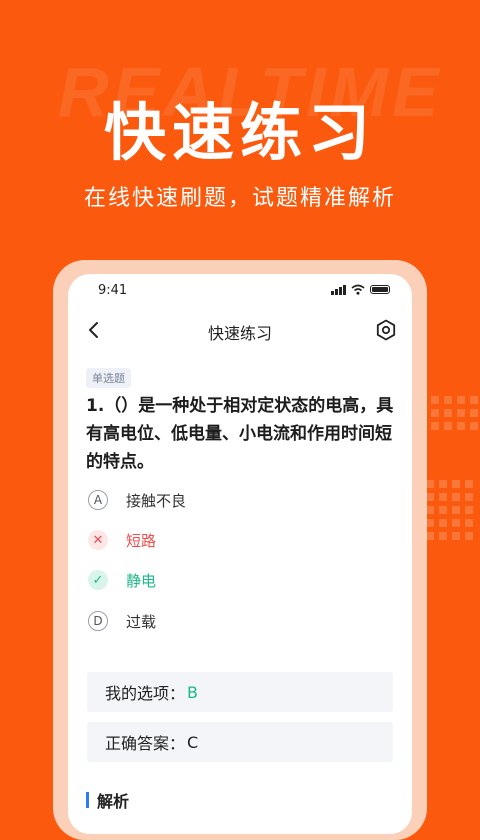 This screenshot has height=840, width=480. I want to click on hero-subtitle: 在线快速刷题，试题精准解析, so click(239, 198).